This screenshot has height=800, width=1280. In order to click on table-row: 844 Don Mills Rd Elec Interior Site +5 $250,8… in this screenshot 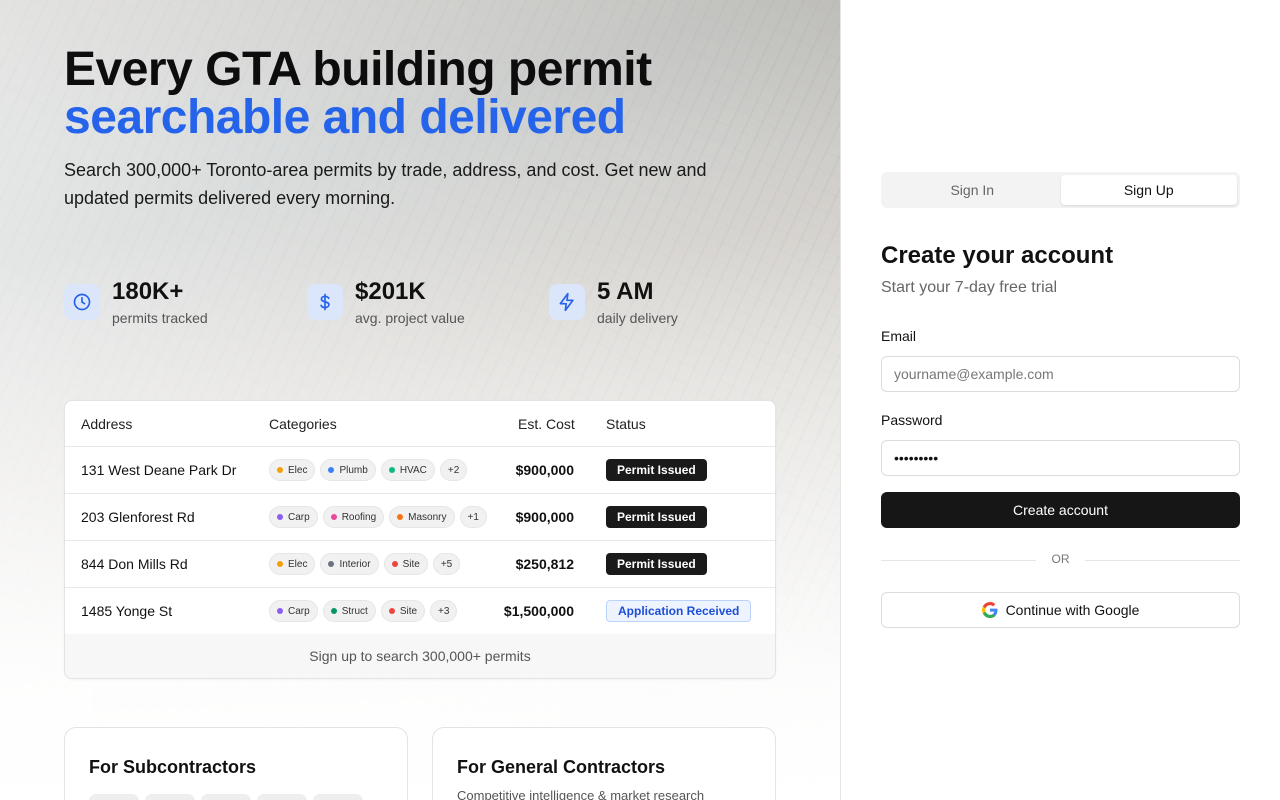, I will do `click(420, 564)`.